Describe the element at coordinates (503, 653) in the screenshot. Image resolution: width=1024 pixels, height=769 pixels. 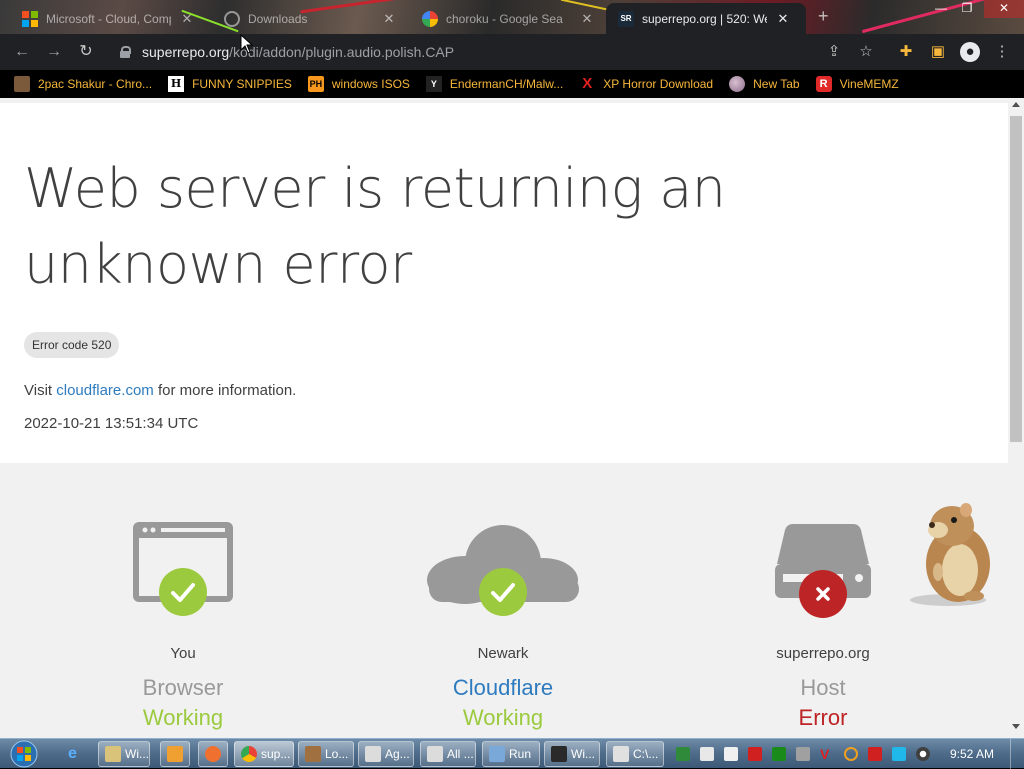
I see `location-label: Newark` at that location.